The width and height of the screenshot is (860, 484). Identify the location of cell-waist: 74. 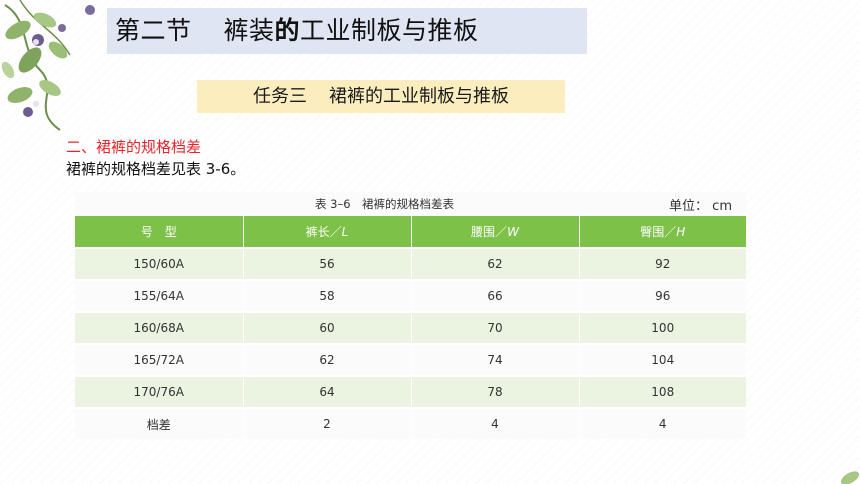
(494, 359).